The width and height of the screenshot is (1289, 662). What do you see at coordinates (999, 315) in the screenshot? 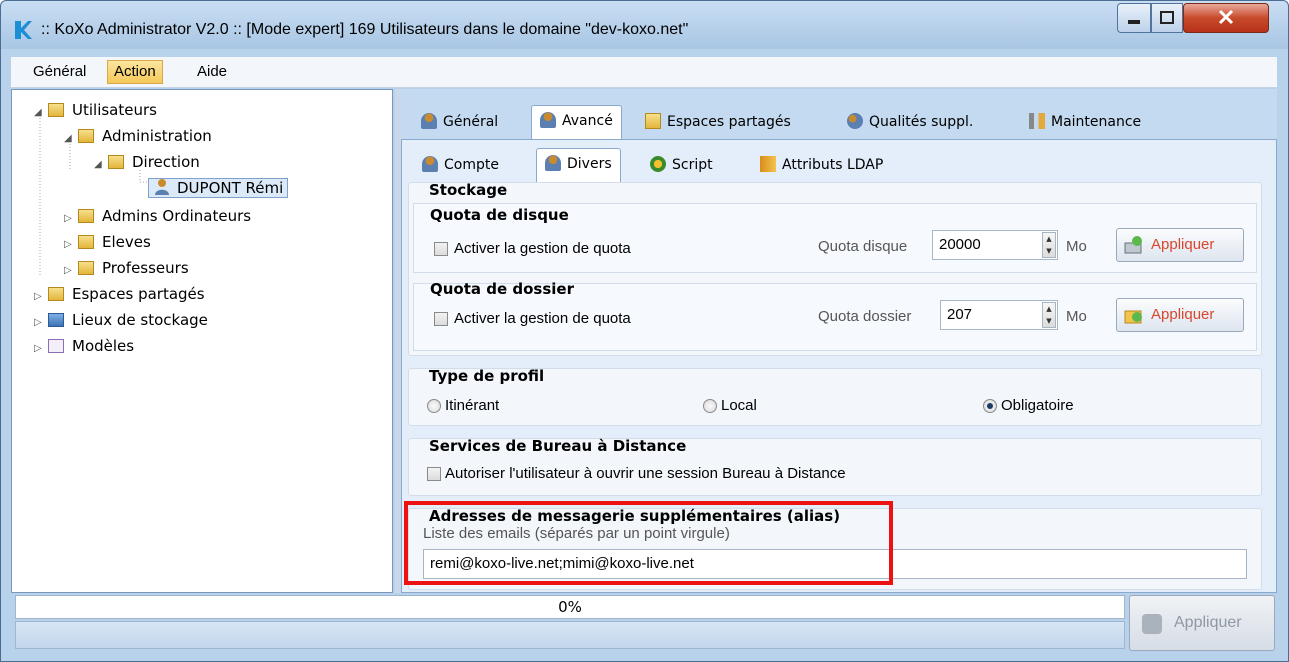
I see `quota-dossier-input: 207` at bounding box center [999, 315].